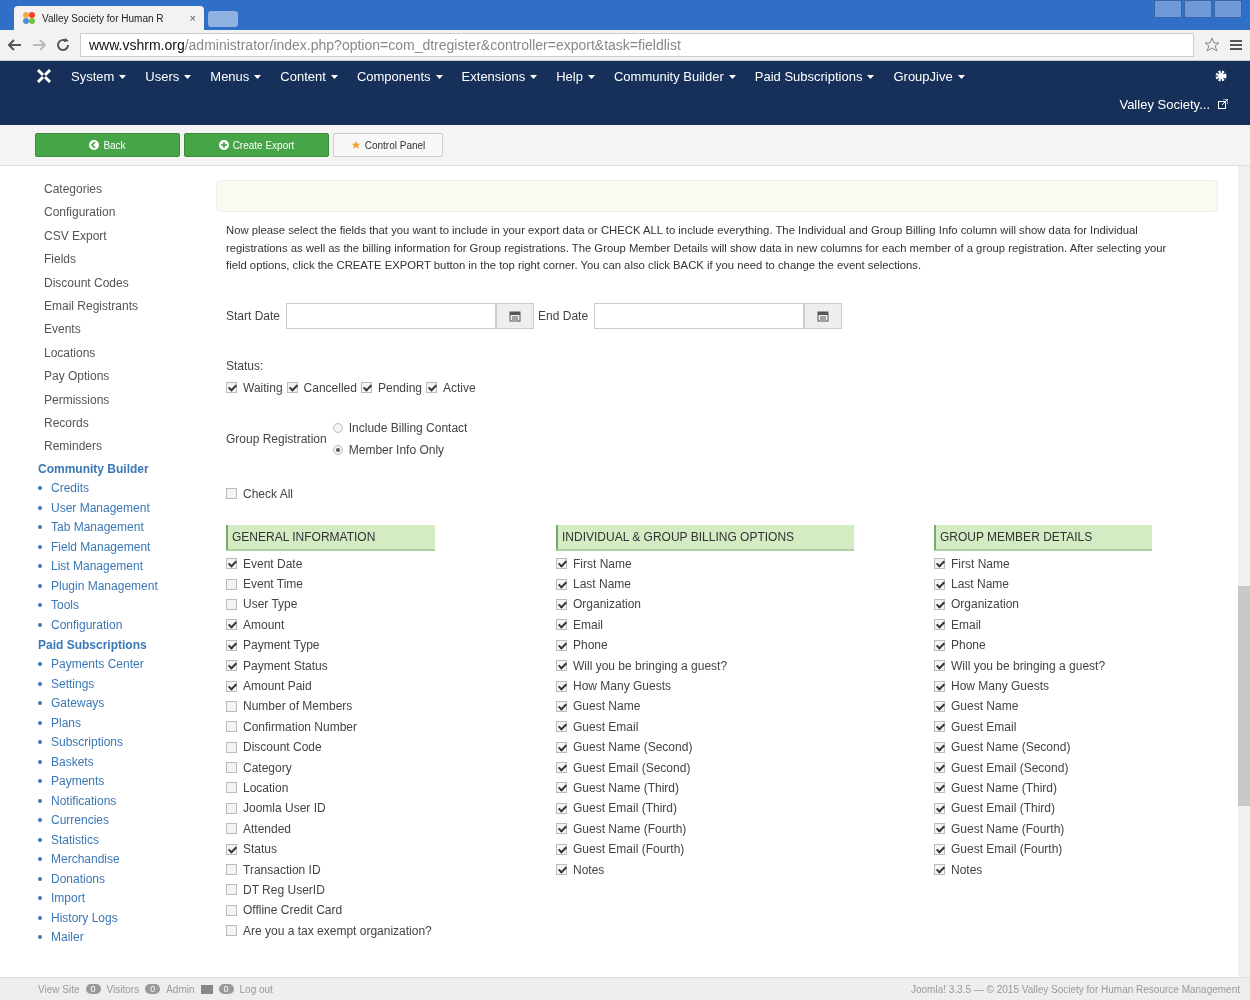 This screenshot has width=1250, height=1000. Describe the element at coordinates (391, 315) in the screenshot. I see `start-date-field` at that location.